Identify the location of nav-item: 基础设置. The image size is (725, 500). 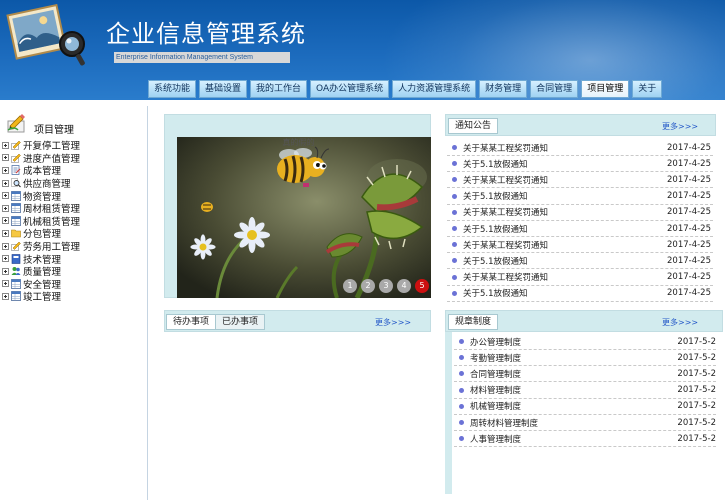
(223, 89).